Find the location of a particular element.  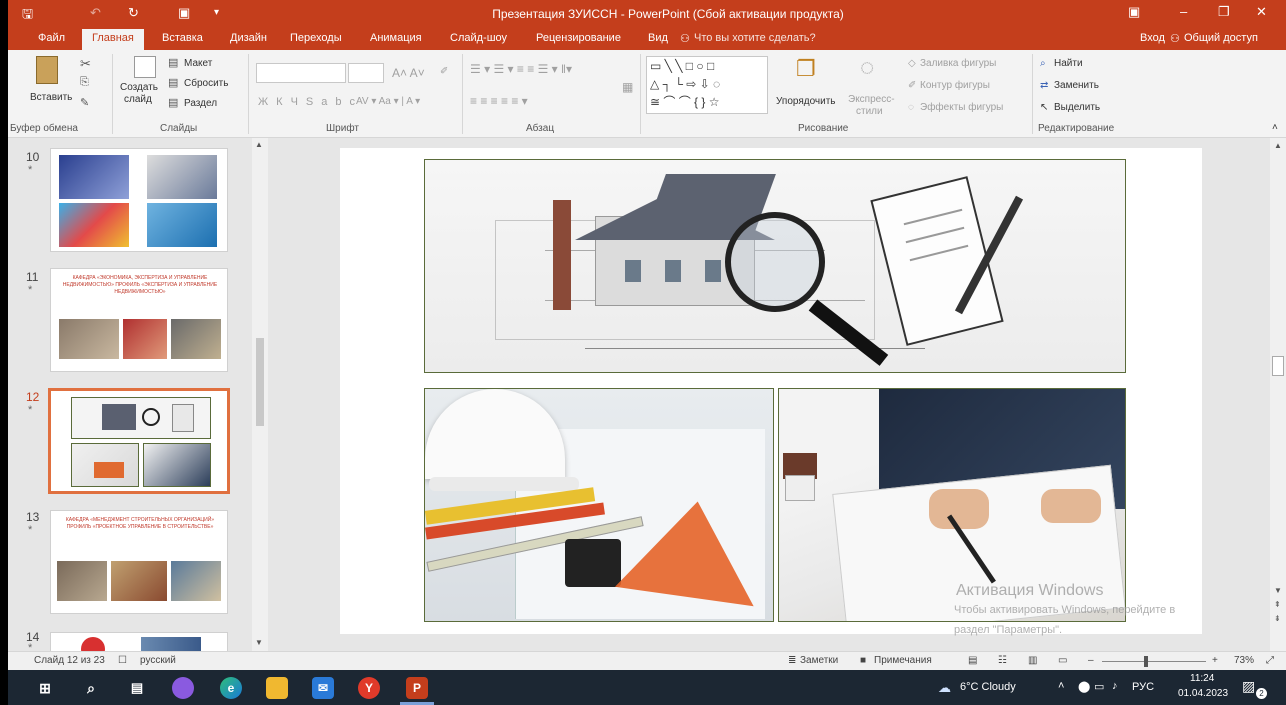

customize-icon: ▾ is located at coordinates (216, 12).